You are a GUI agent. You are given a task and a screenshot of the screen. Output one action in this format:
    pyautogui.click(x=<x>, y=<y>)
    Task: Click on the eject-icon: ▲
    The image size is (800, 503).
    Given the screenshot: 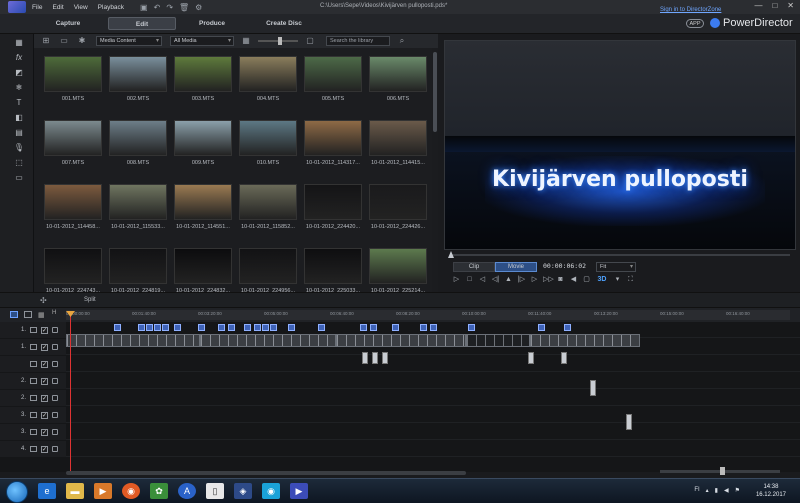 What is the action you would take?
    pyautogui.click(x=508, y=279)
    